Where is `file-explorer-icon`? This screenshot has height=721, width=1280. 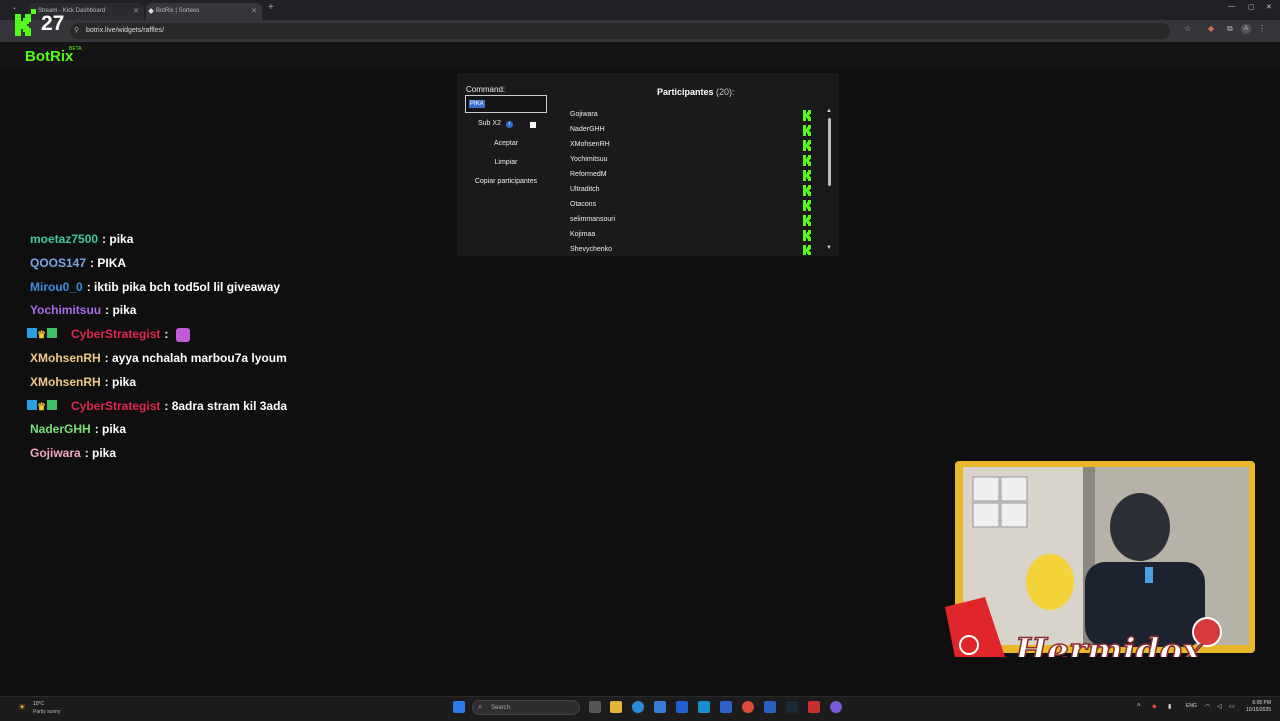
file-explorer-icon is located at coordinates (616, 707).